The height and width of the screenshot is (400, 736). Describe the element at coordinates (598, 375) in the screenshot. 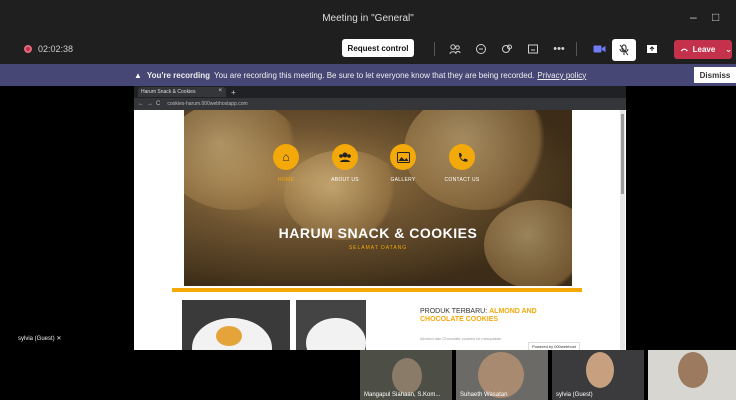

I see `participant-tile: sylvia (Guest)` at that location.